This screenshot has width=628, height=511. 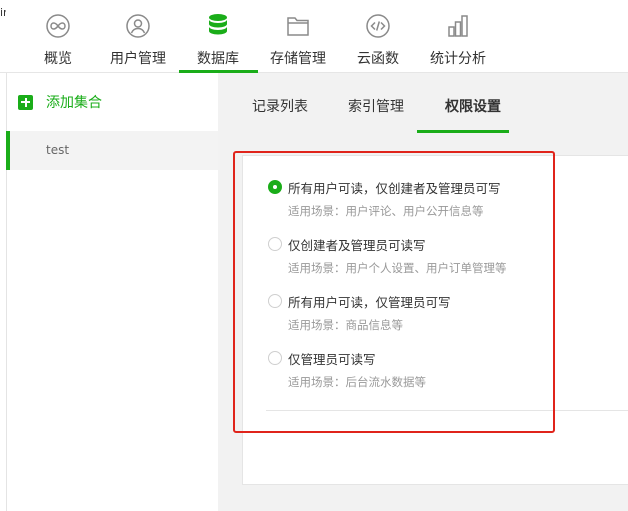 I want to click on nav-item-statistics: 统计分析, so click(x=458, y=36).